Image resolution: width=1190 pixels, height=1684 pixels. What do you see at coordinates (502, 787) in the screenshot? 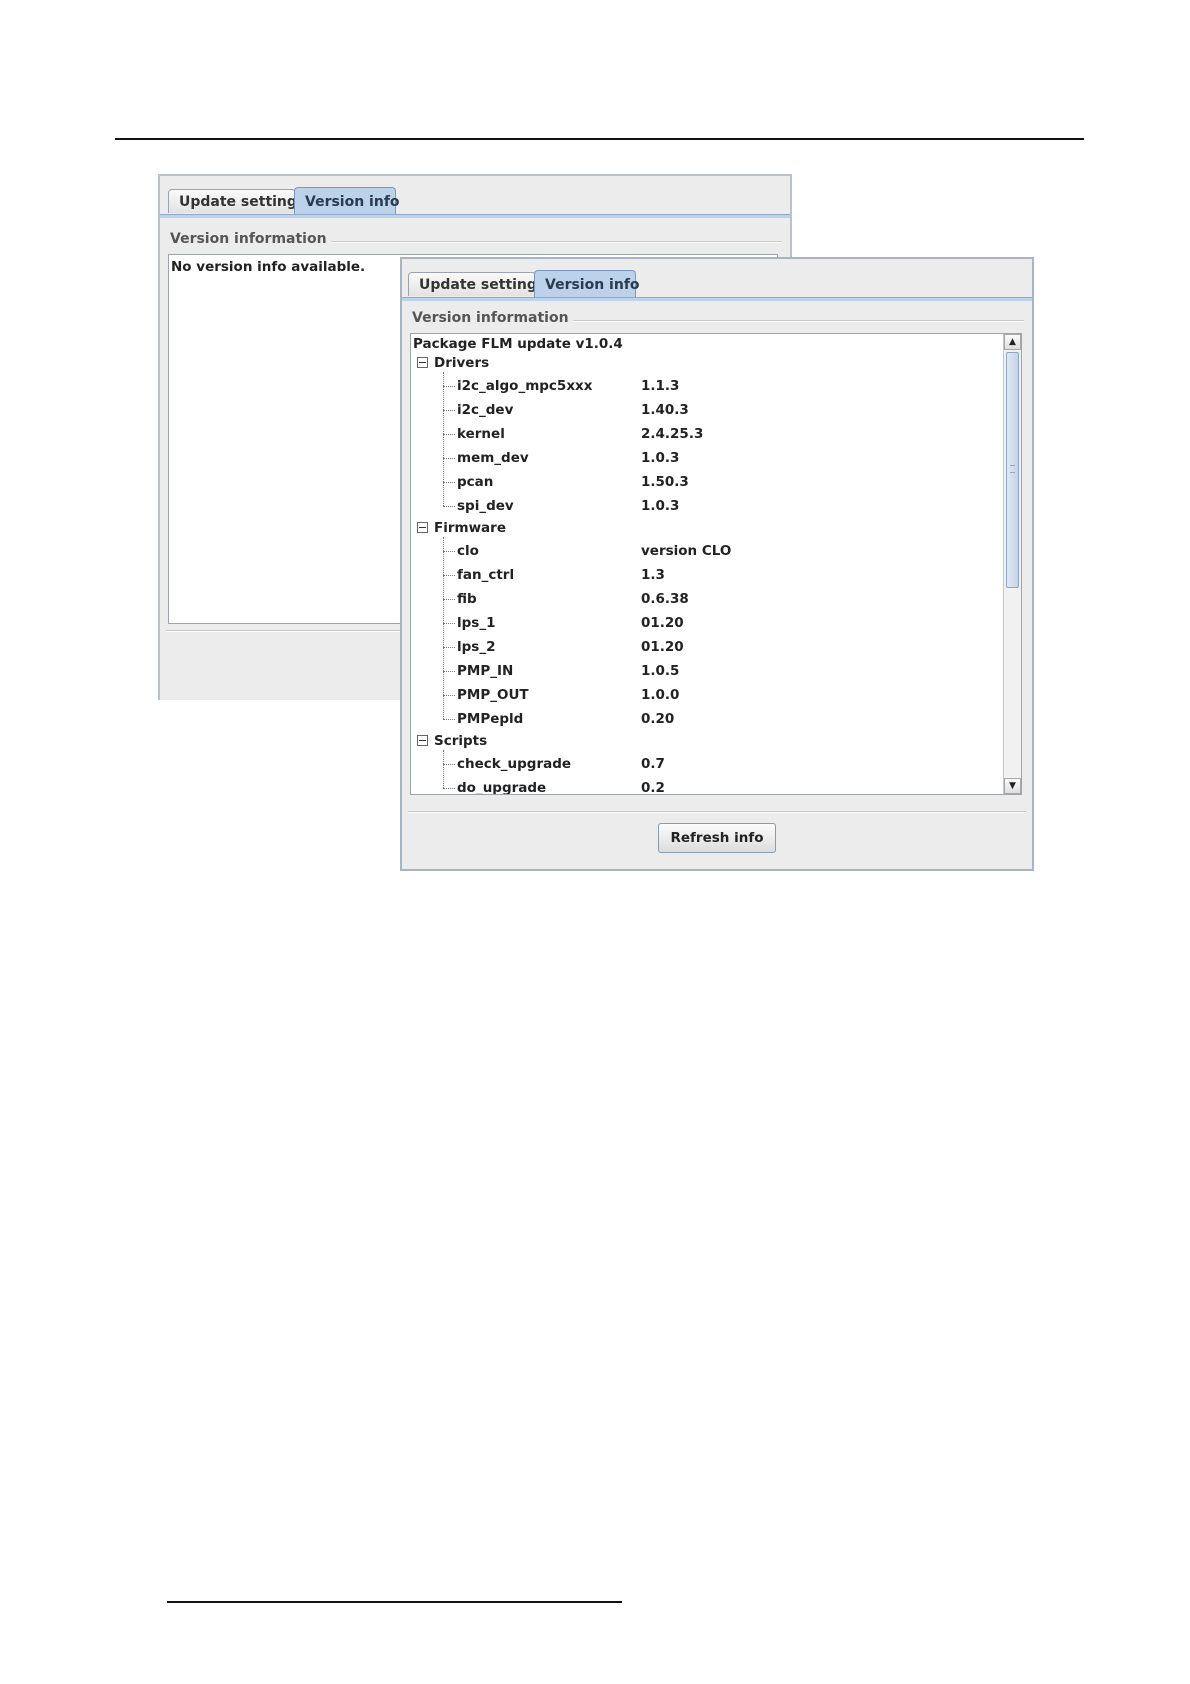
I see `component-name: do_upgrade` at bounding box center [502, 787].